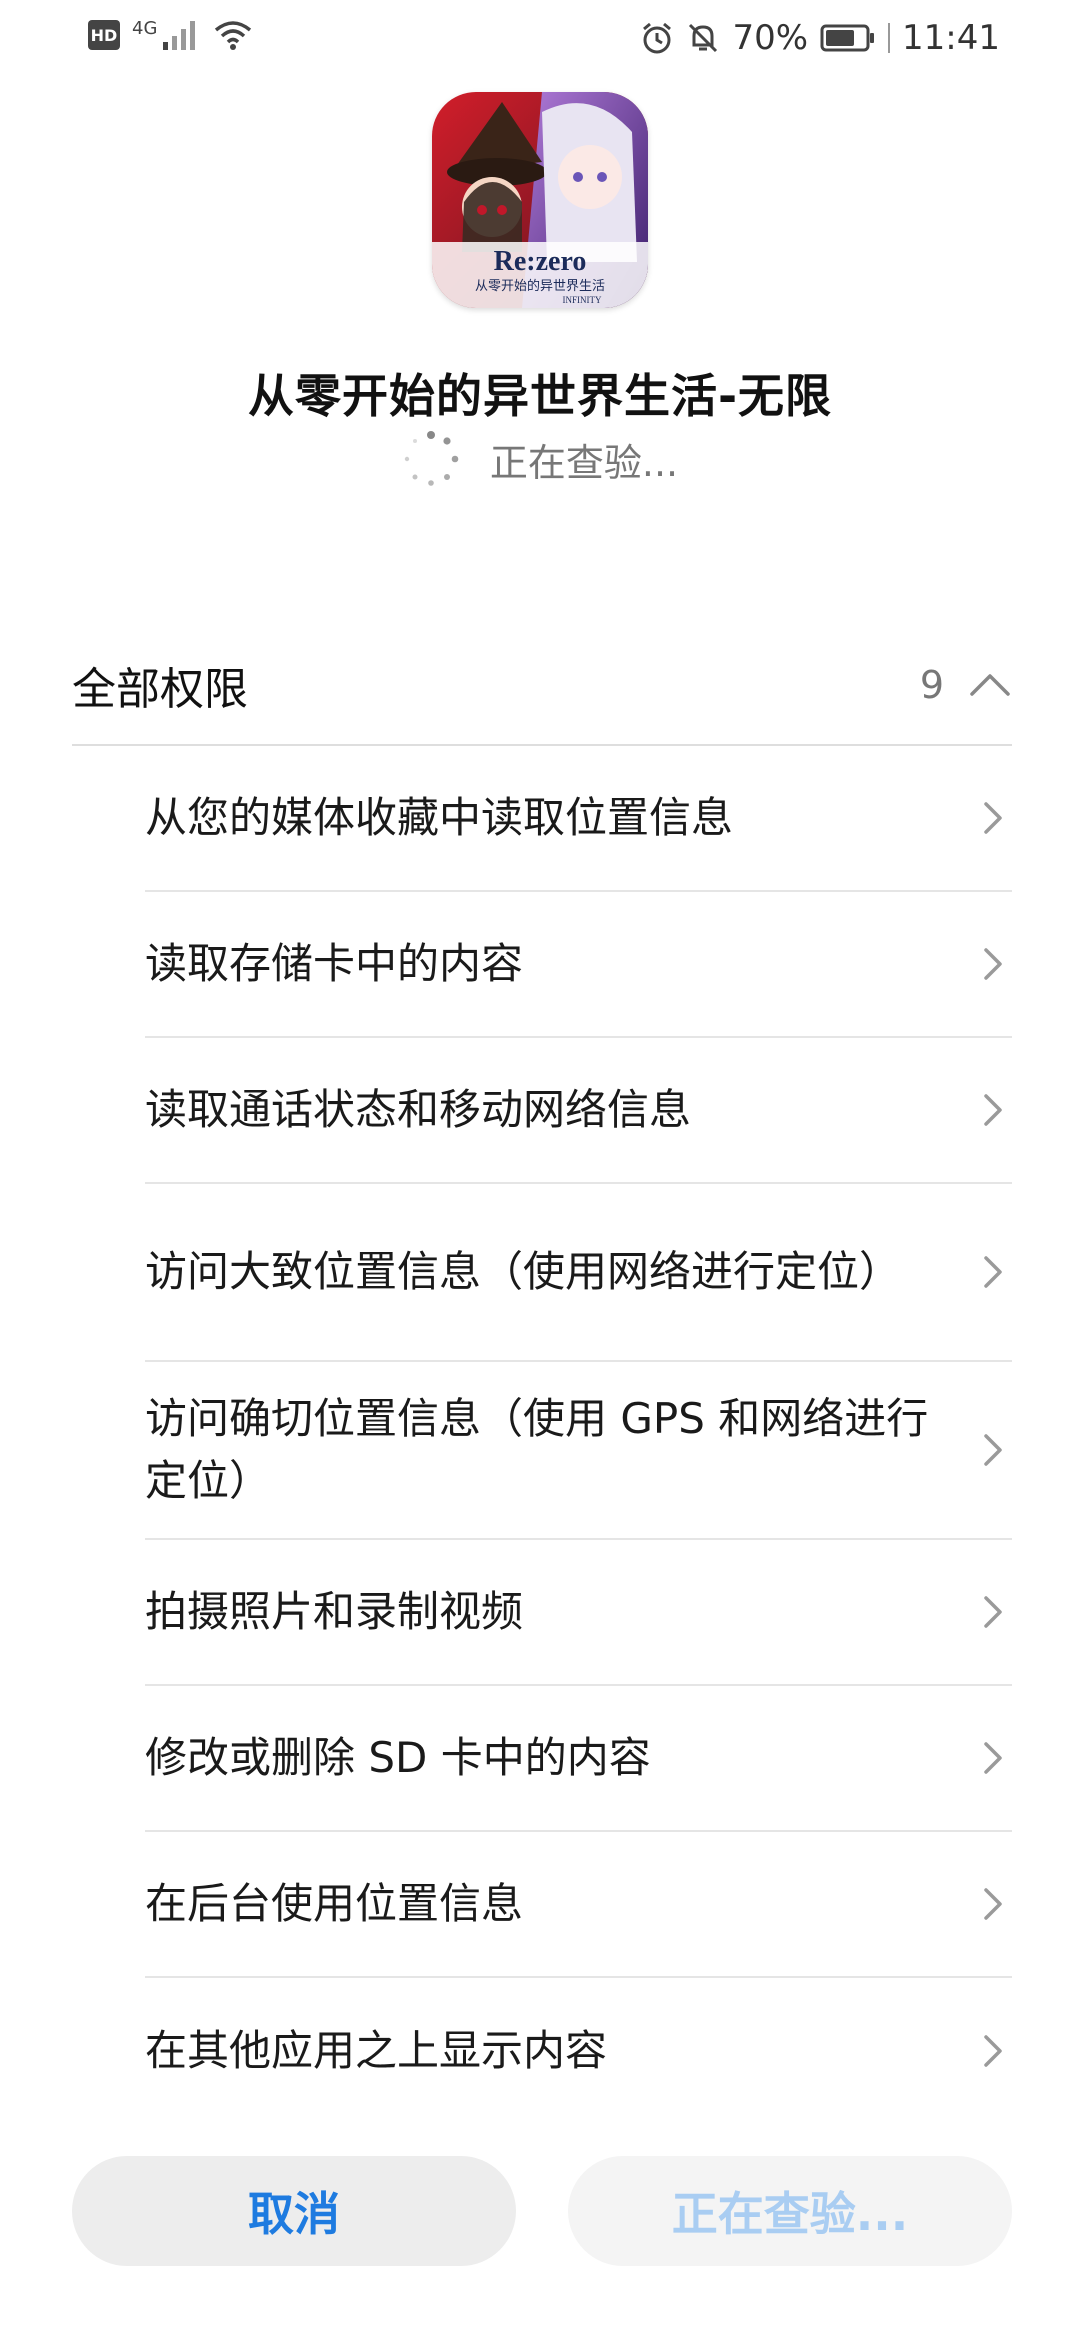 The width and height of the screenshot is (1080, 2340). What do you see at coordinates (582, 300) in the screenshot?
I see `icon-logo-tag: INFINITY` at bounding box center [582, 300].